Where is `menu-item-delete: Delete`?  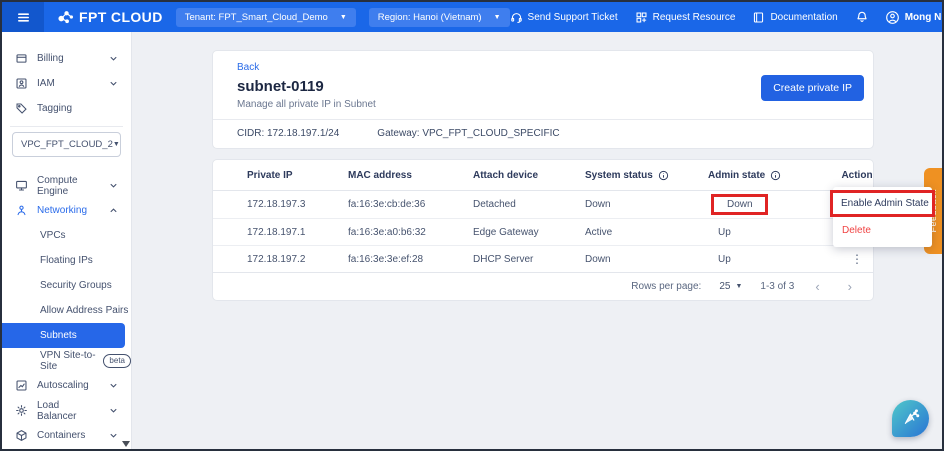 menu-item-delete: Delete is located at coordinates (882, 230).